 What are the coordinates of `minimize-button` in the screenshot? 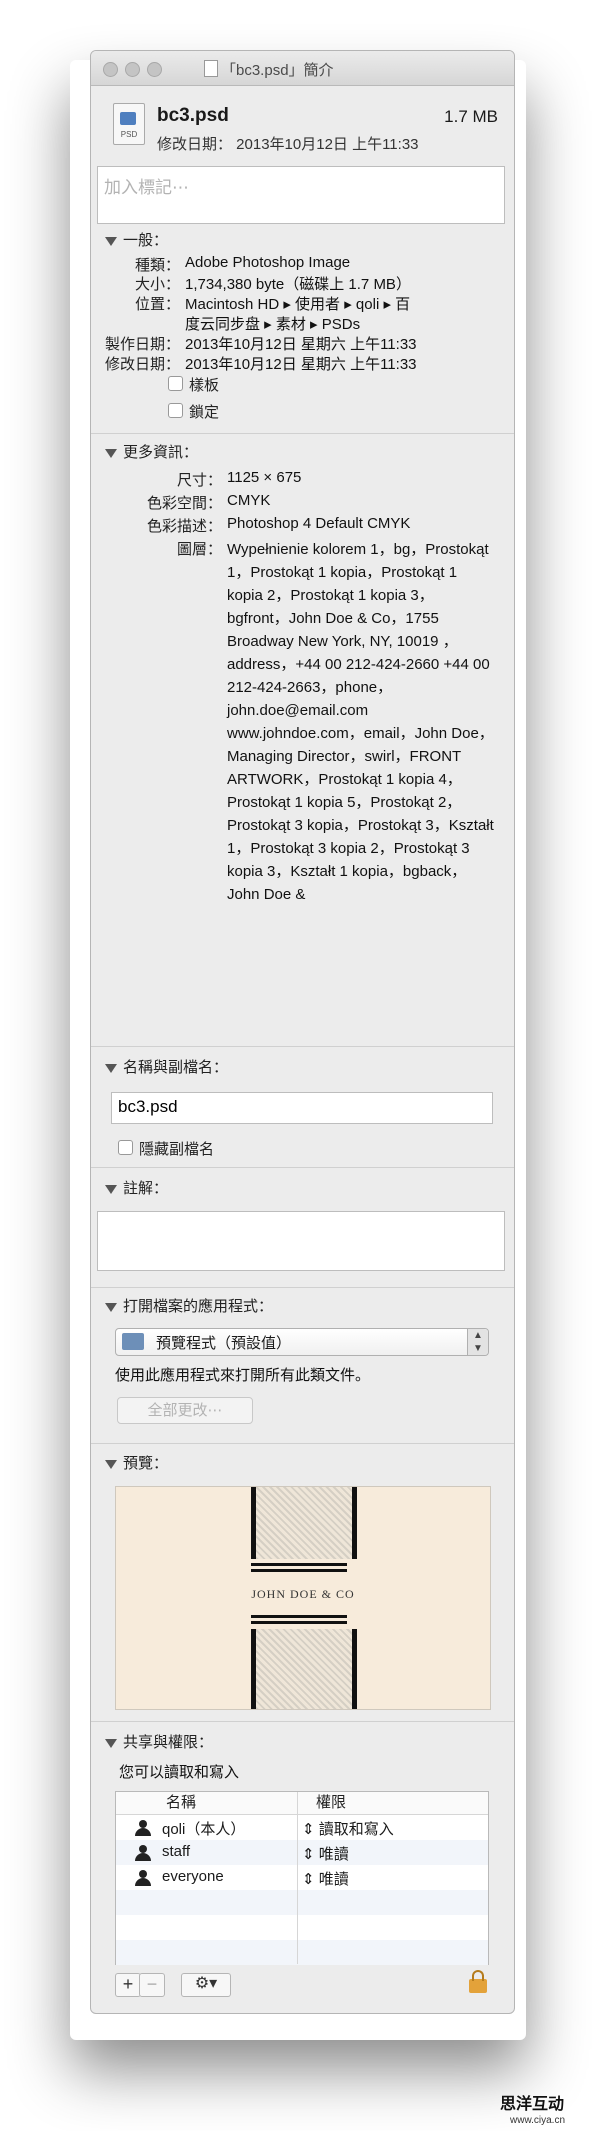 It's located at (132, 69).